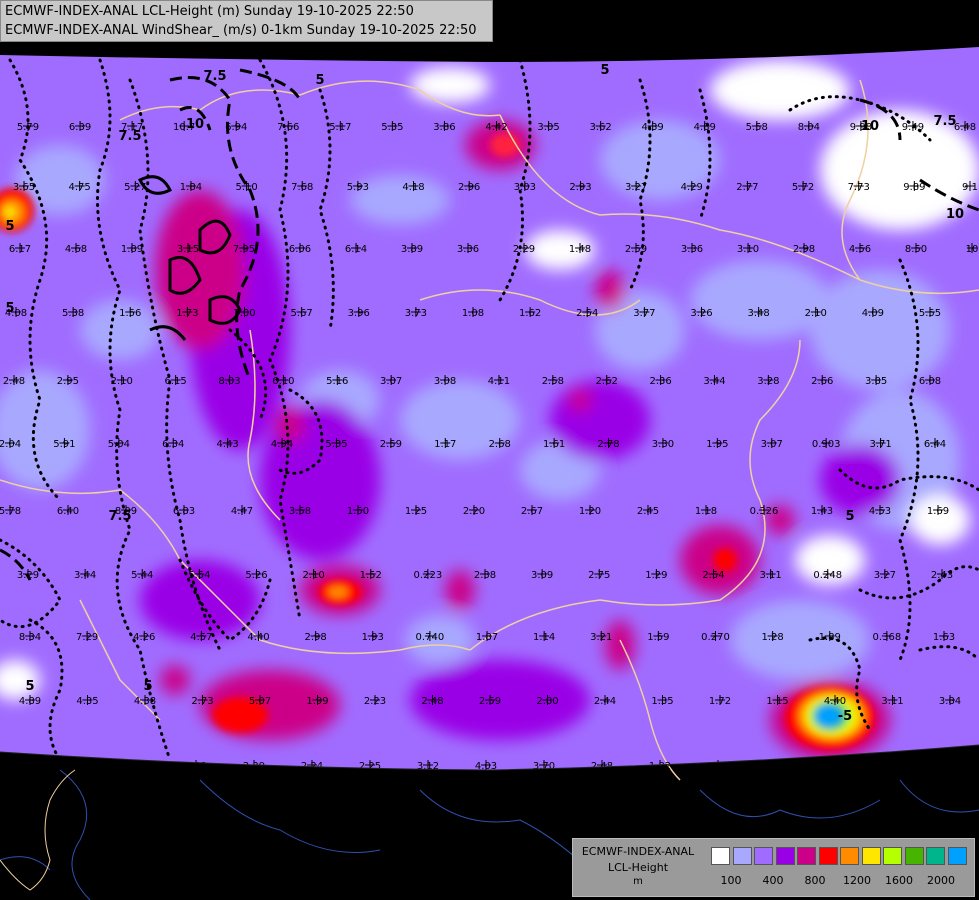  What do you see at coordinates (432, 701) in the screenshot?
I see `station-value: 2.48` at bounding box center [432, 701].